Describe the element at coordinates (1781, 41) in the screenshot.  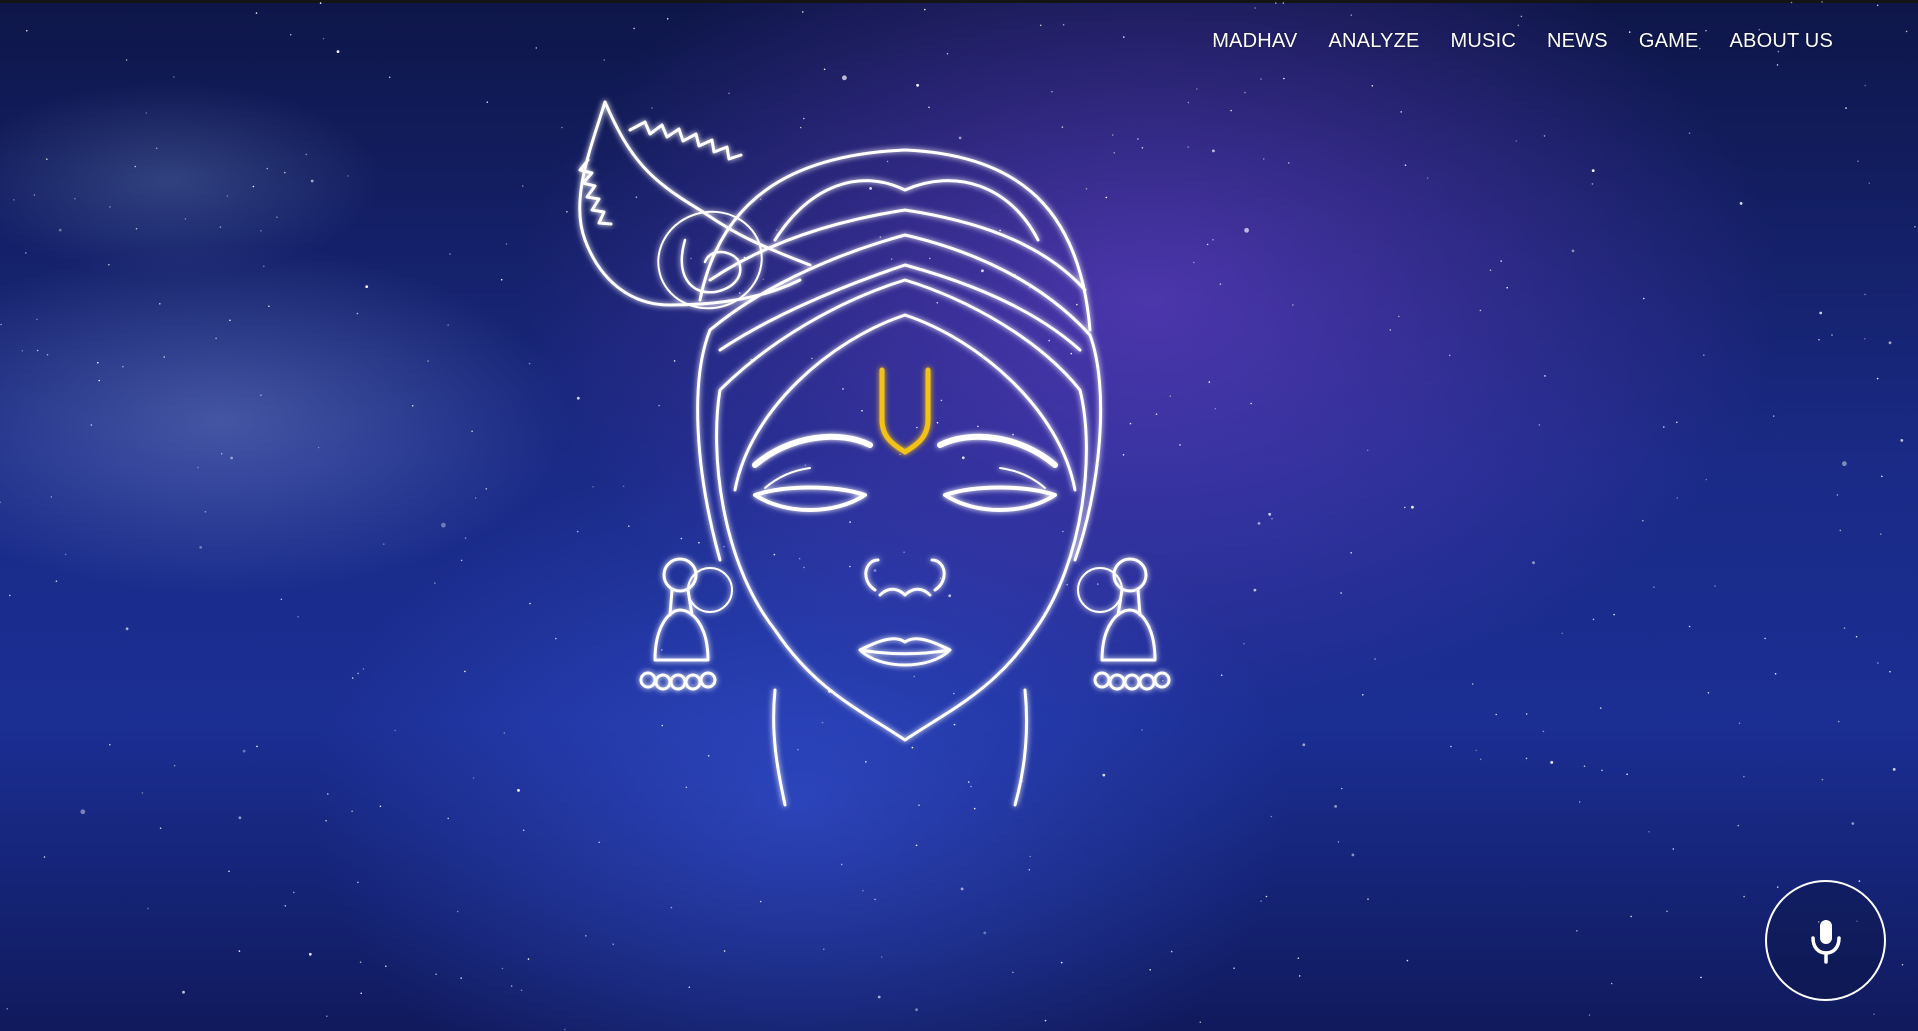
I see `nav-item-about-us: ABOUT US` at that location.